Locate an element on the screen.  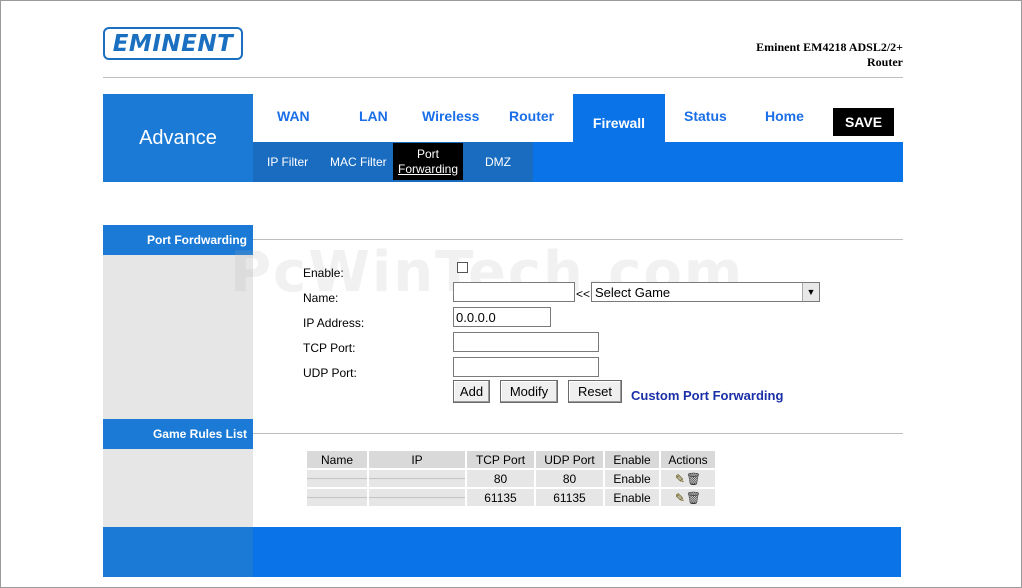
section-header-game-rules: Game Rules List is located at coordinates (178, 434).